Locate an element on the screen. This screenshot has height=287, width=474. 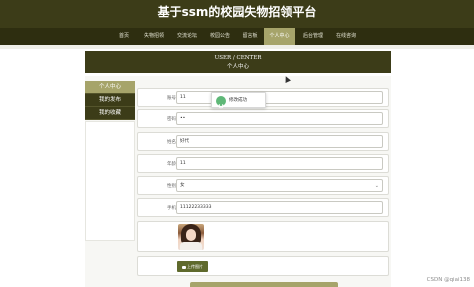
nav-item-announcements: 校园公告 is located at coordinates (220, 36).